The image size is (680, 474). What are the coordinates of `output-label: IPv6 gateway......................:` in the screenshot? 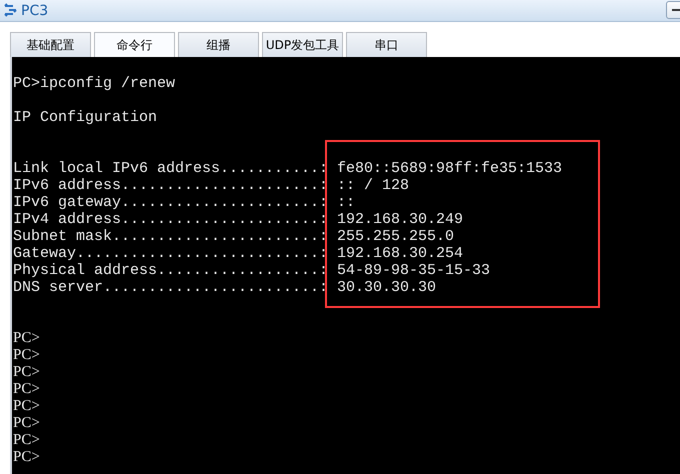 It's located at (171, 202).